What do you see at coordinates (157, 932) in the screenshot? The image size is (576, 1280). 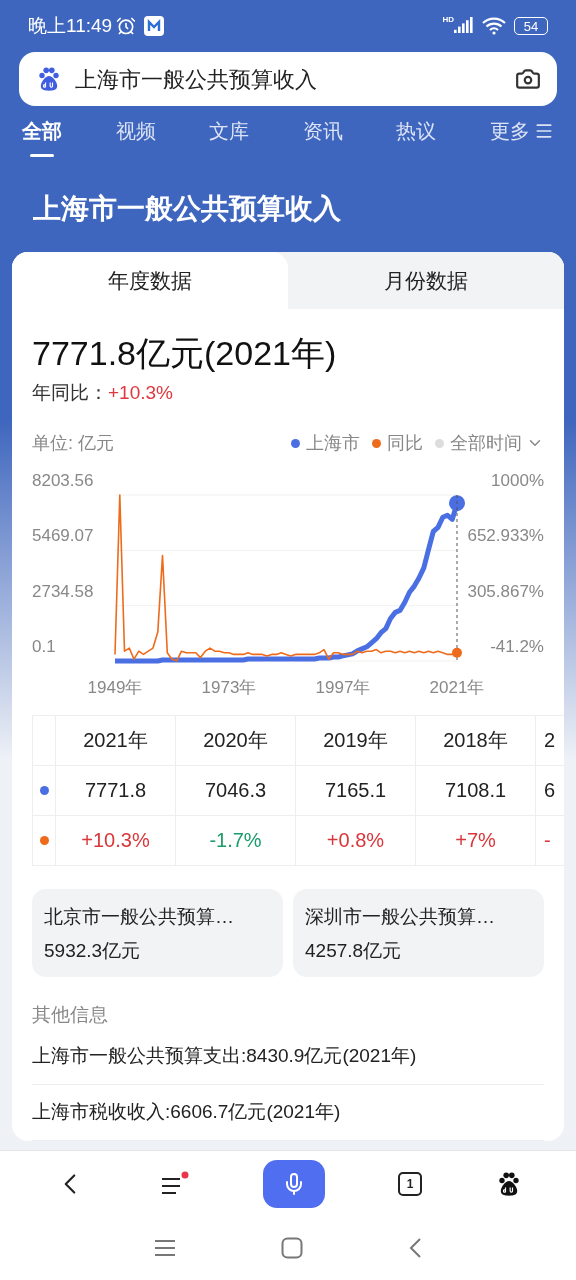 I see `related-card: 北京市一般公共预算… 5932.3亿元` at bounding box center [157, 932].